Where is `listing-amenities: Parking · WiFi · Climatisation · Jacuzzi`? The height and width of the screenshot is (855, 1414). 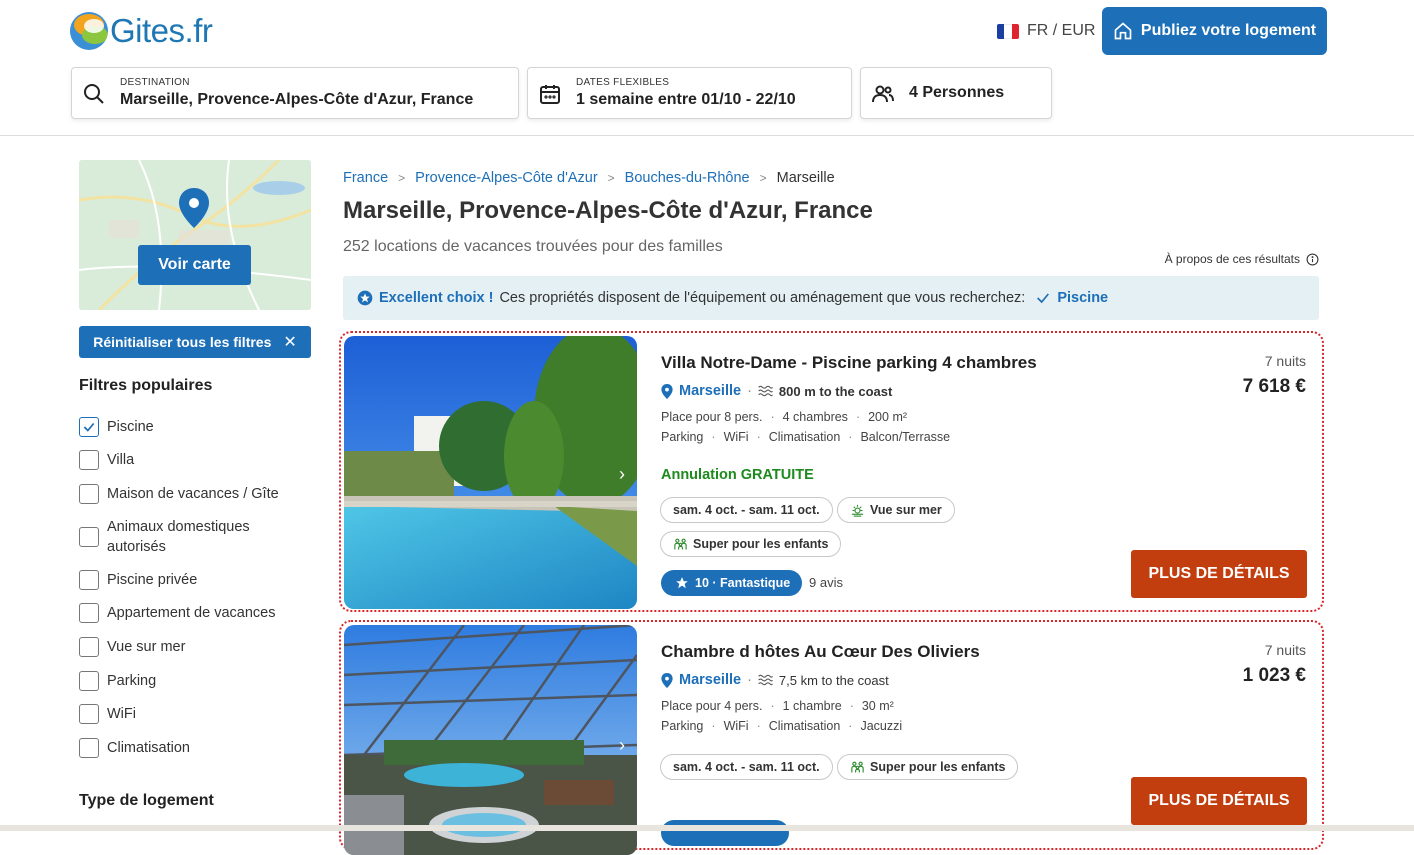
listing-amenities: Parking · WiFi · Climatisation · Jacuzzi is located at coordinates (781, 726).